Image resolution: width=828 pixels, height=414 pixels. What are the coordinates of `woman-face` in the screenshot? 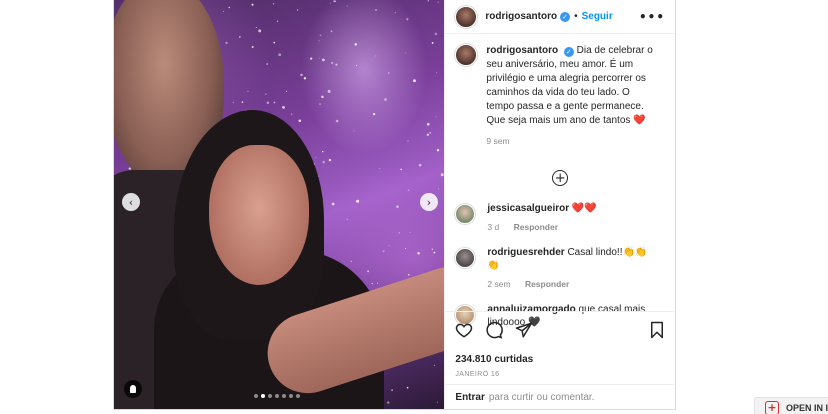 It's located at (259, 215).